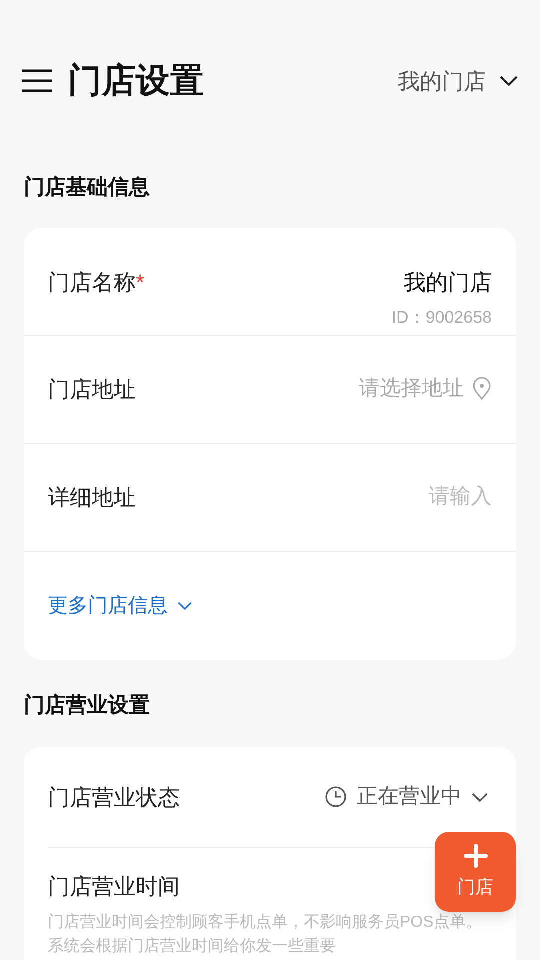 This screenshot has height=960, width=540. Describe the element at coordinates (114, 798) in the screenshot. I see `field-label: 门店营业状态` at that location.